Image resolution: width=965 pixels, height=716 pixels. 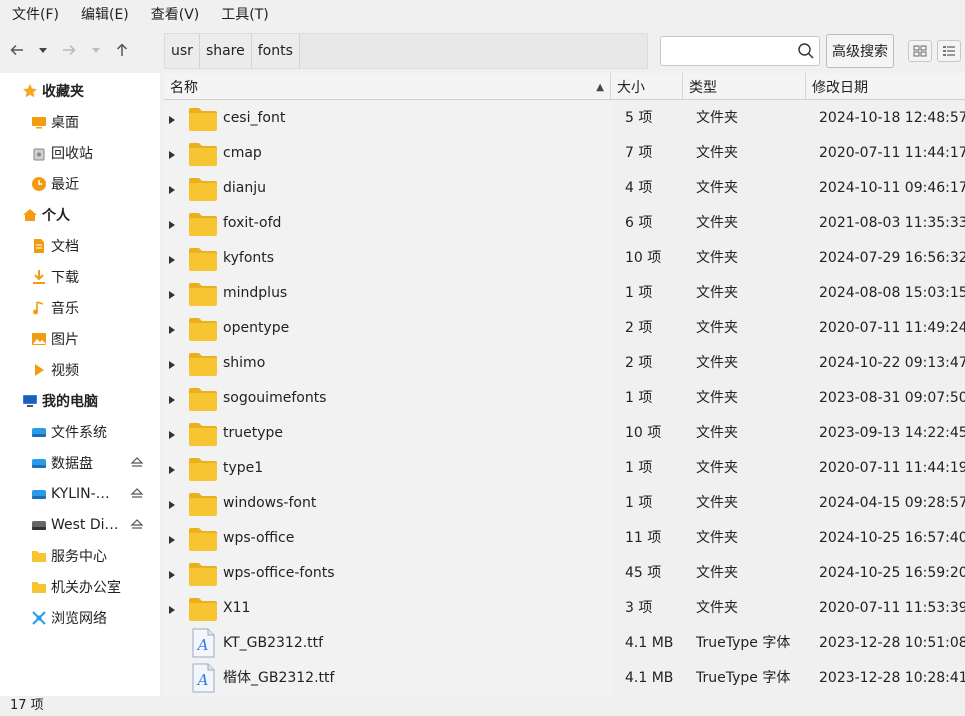 What do you see at coordinates (892, 608) in the screenshot?
I see `file-date: 2020-07-11 11:53:39` at bounding box center [892, 608].